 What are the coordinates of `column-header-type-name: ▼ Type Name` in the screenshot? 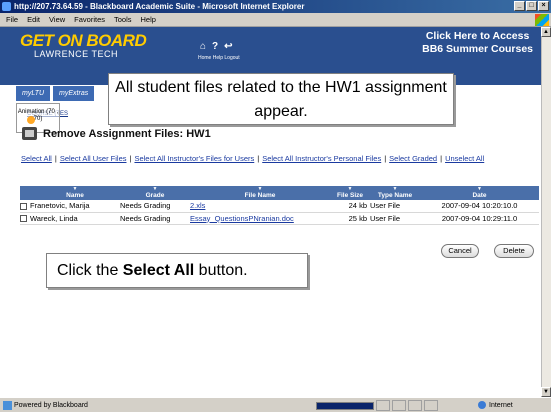 It's located at (395, 193).